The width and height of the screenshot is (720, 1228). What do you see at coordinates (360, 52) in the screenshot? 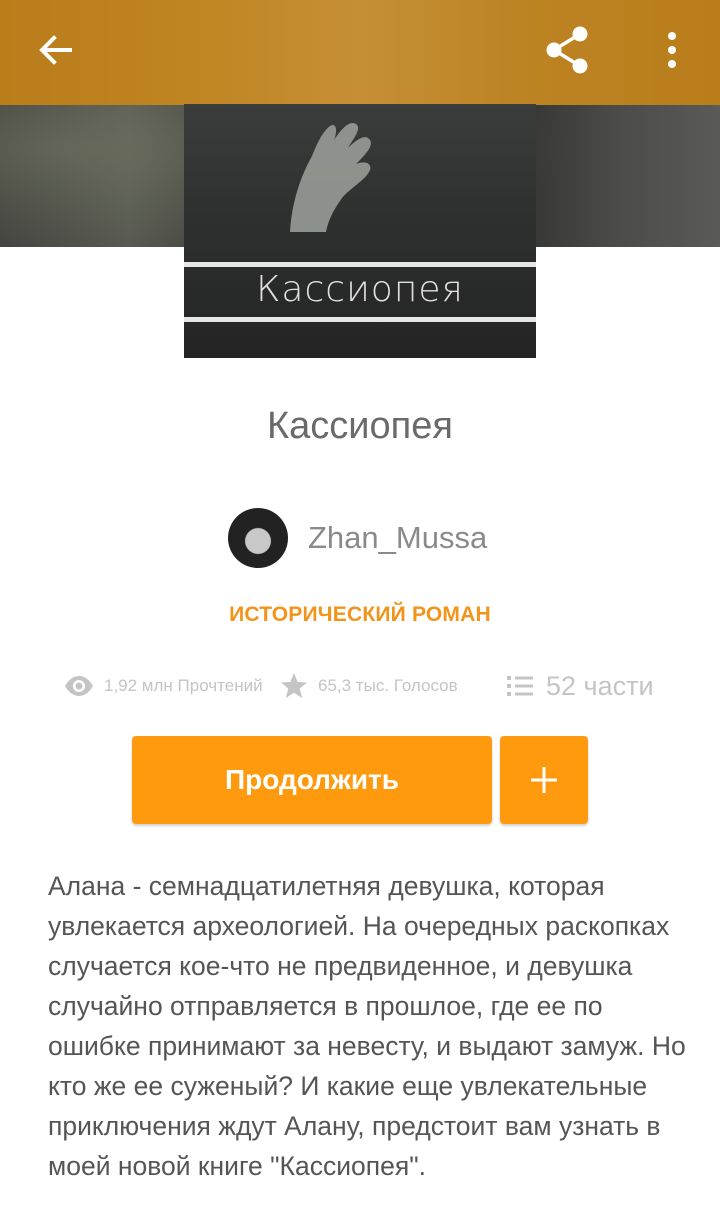
I see `app-bar` at bounding box center [360, 52].